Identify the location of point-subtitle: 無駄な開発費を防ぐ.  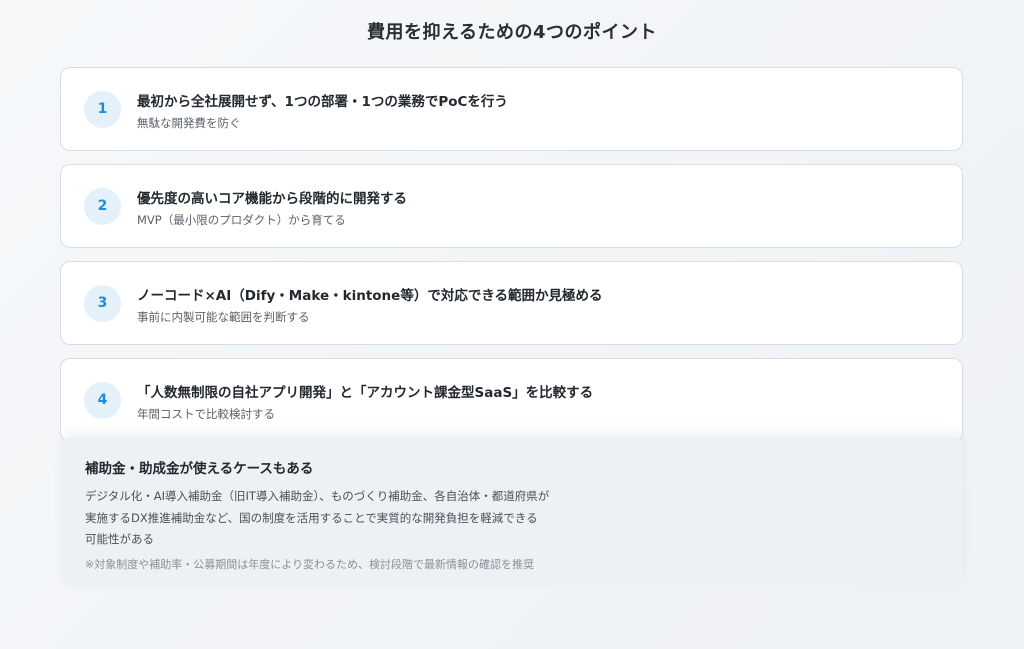
(189, 123).